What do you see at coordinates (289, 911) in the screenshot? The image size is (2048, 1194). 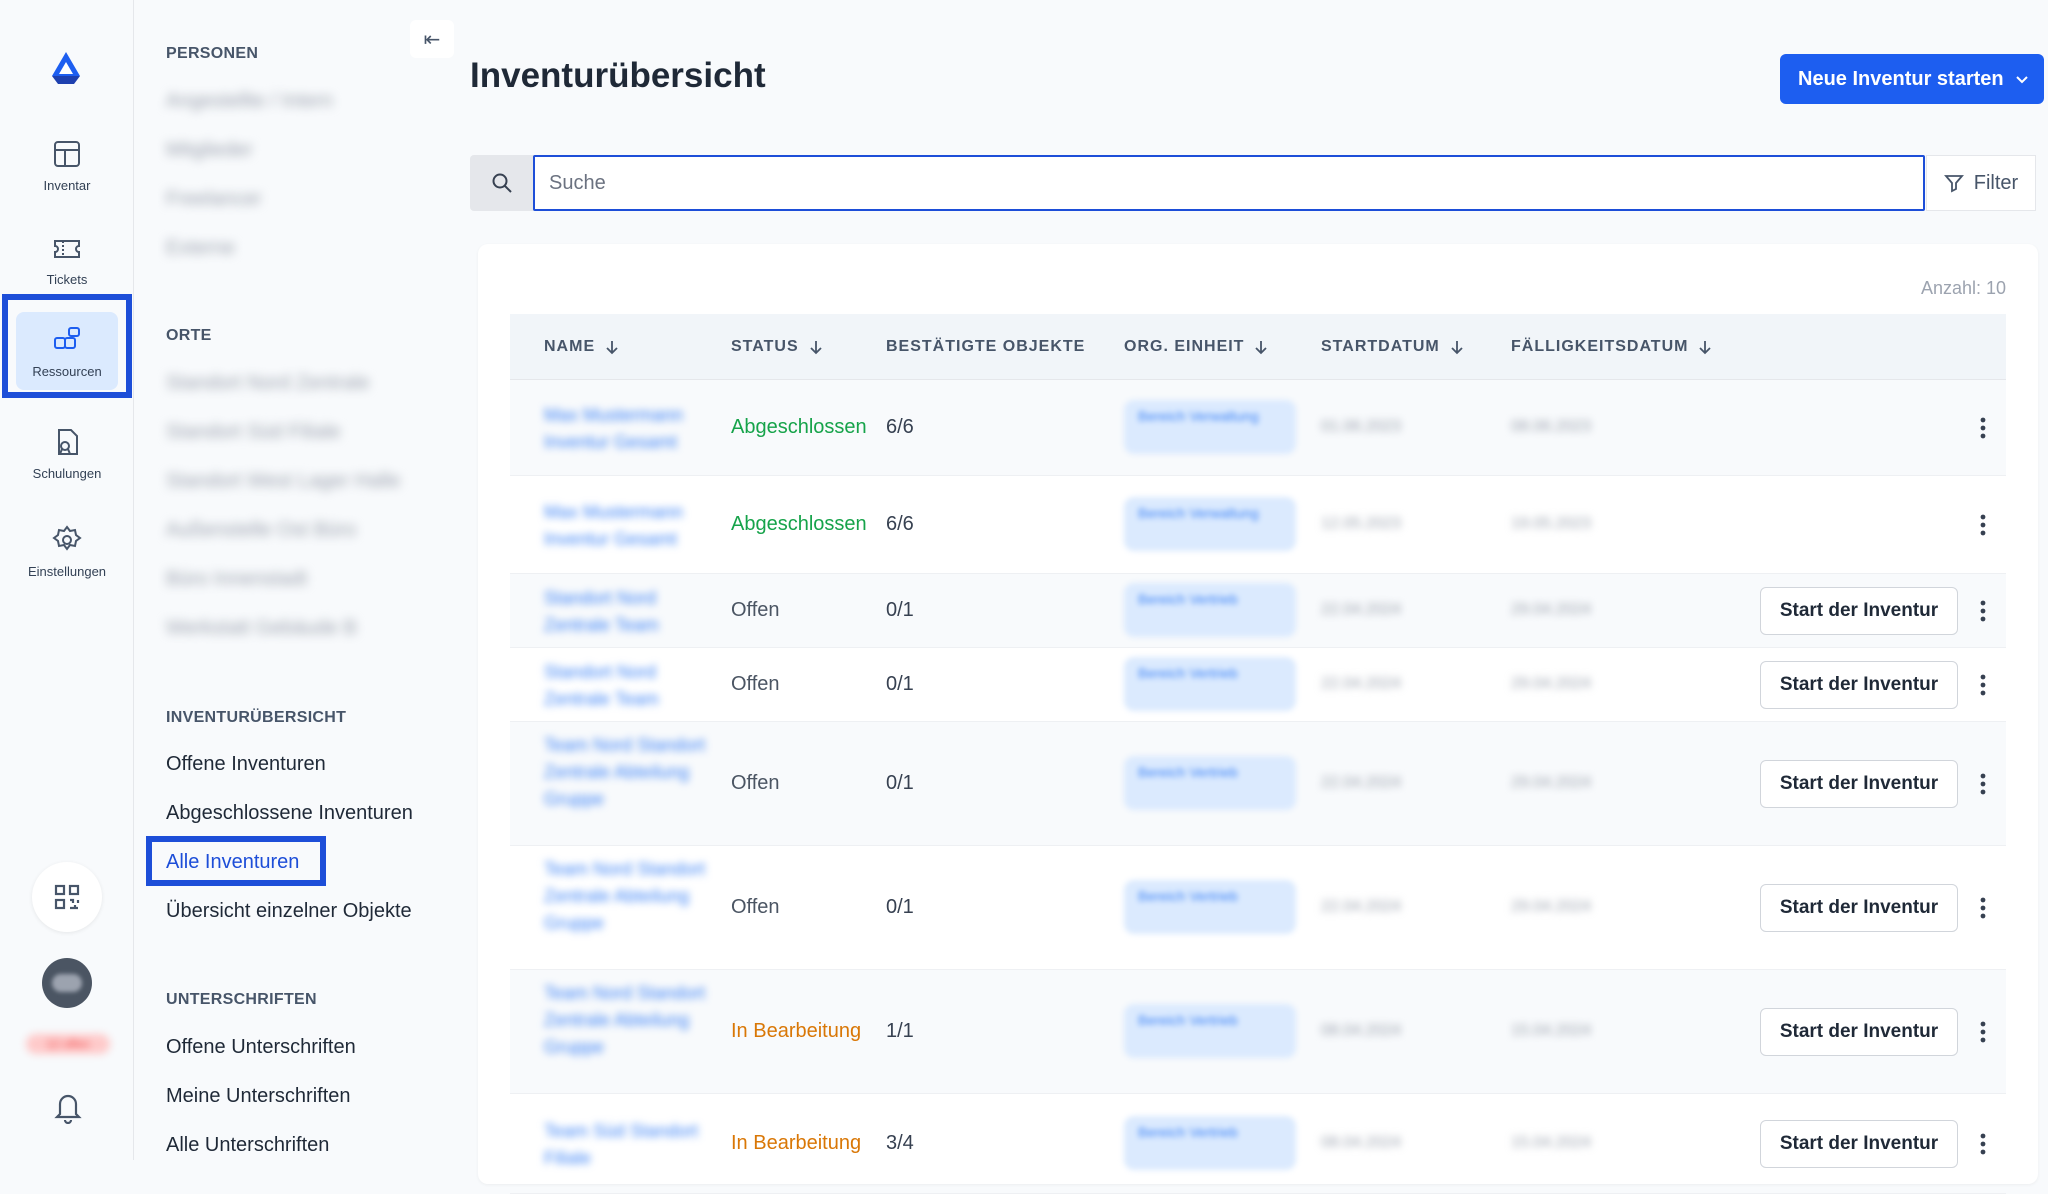 I see `nav-link-einzelne-objekte: Übersicht einzelner Objekte` at bounding box center [289, 911].